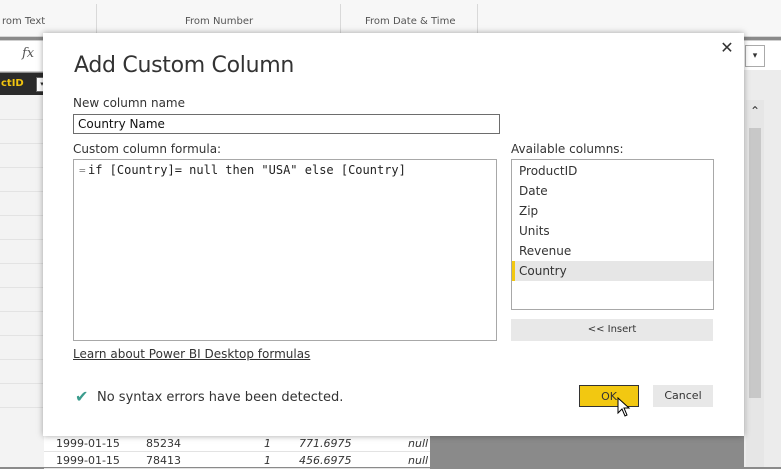 Image resolution: width=781 pixels, height=469 pixels. Describe the element at coordinates (12, 83) in the screenshot. I see `column-header-label: ctID` at that location.